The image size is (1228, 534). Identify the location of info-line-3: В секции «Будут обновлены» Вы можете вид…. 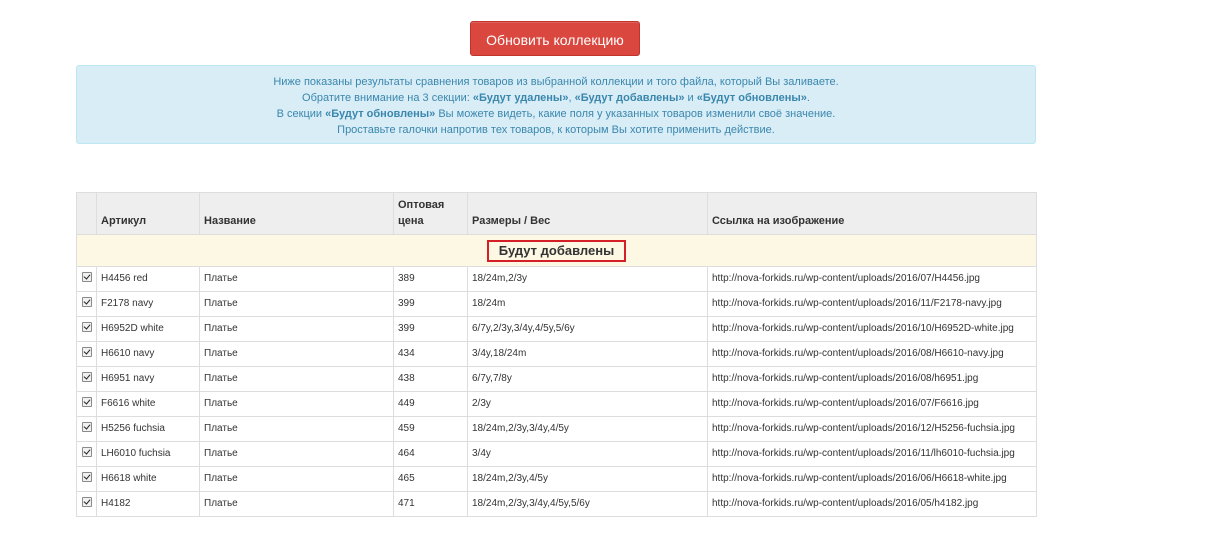
(556, 114).